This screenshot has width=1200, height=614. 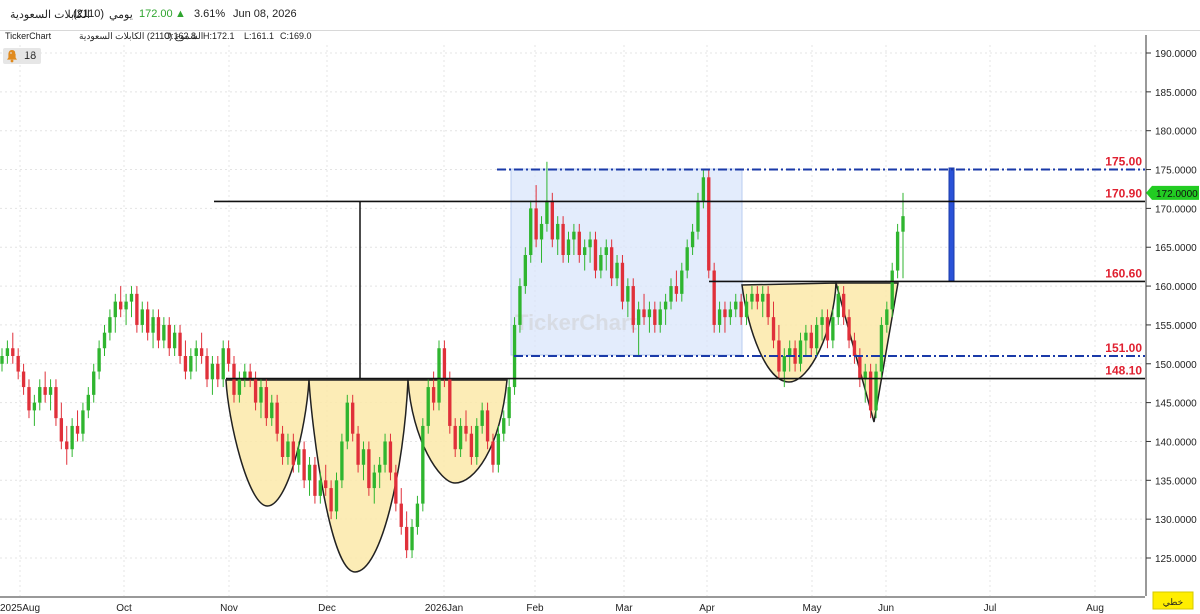 What do you see at coordinates (1123, 193) in the screenshot?
I see `level-label: 170.90` at bounding box center [1123, 193].